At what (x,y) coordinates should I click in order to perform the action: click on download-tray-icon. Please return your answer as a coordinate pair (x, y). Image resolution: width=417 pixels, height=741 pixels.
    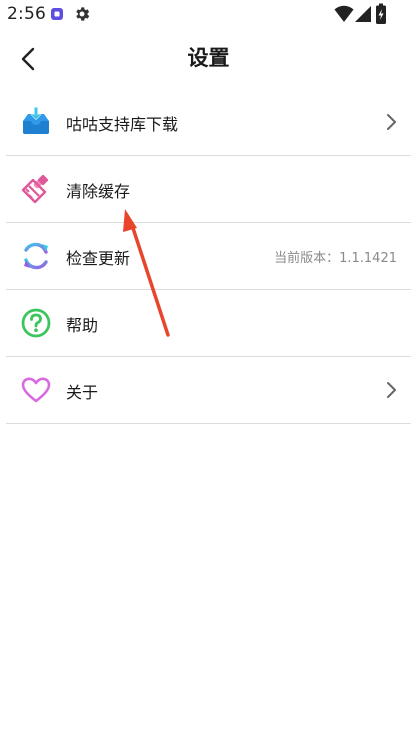
    Looking at the image, I should click on (36, 120).